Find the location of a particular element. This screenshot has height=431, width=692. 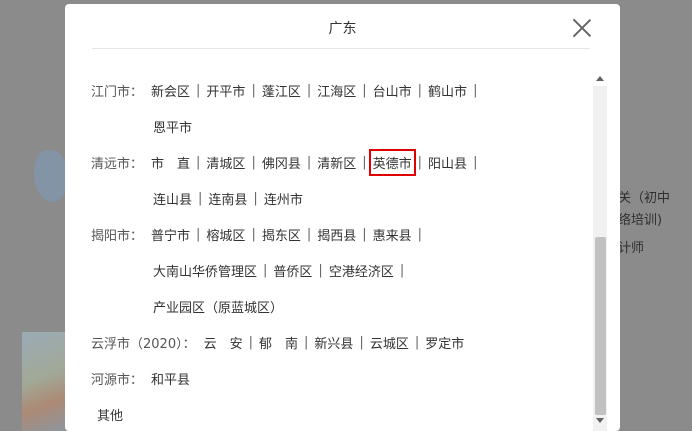

district-link: 鹤山市 is located at coordinates (447, 90).